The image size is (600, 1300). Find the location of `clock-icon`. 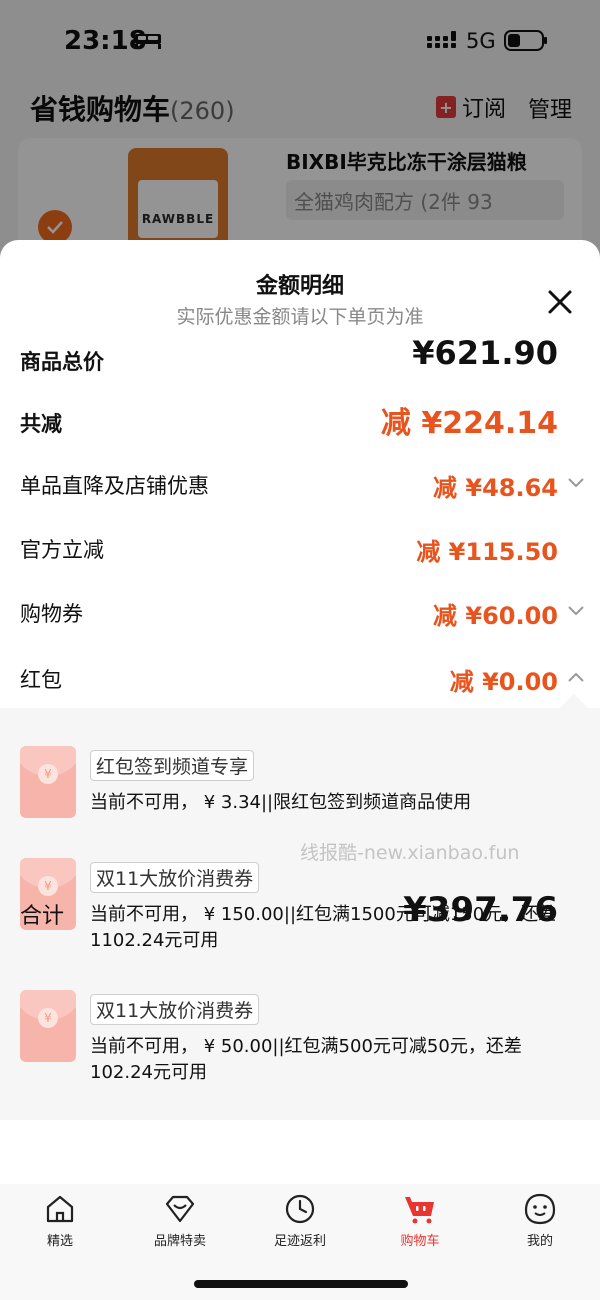

clock-icon is located at coordinates (300, 1209).